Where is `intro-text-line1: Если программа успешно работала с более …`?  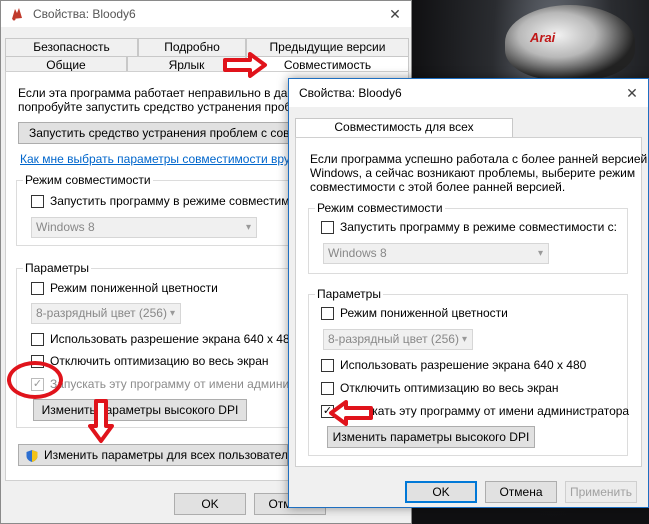
intro-text-line1: Если программа успешно работала с более … is located at coordinates (479, 159).